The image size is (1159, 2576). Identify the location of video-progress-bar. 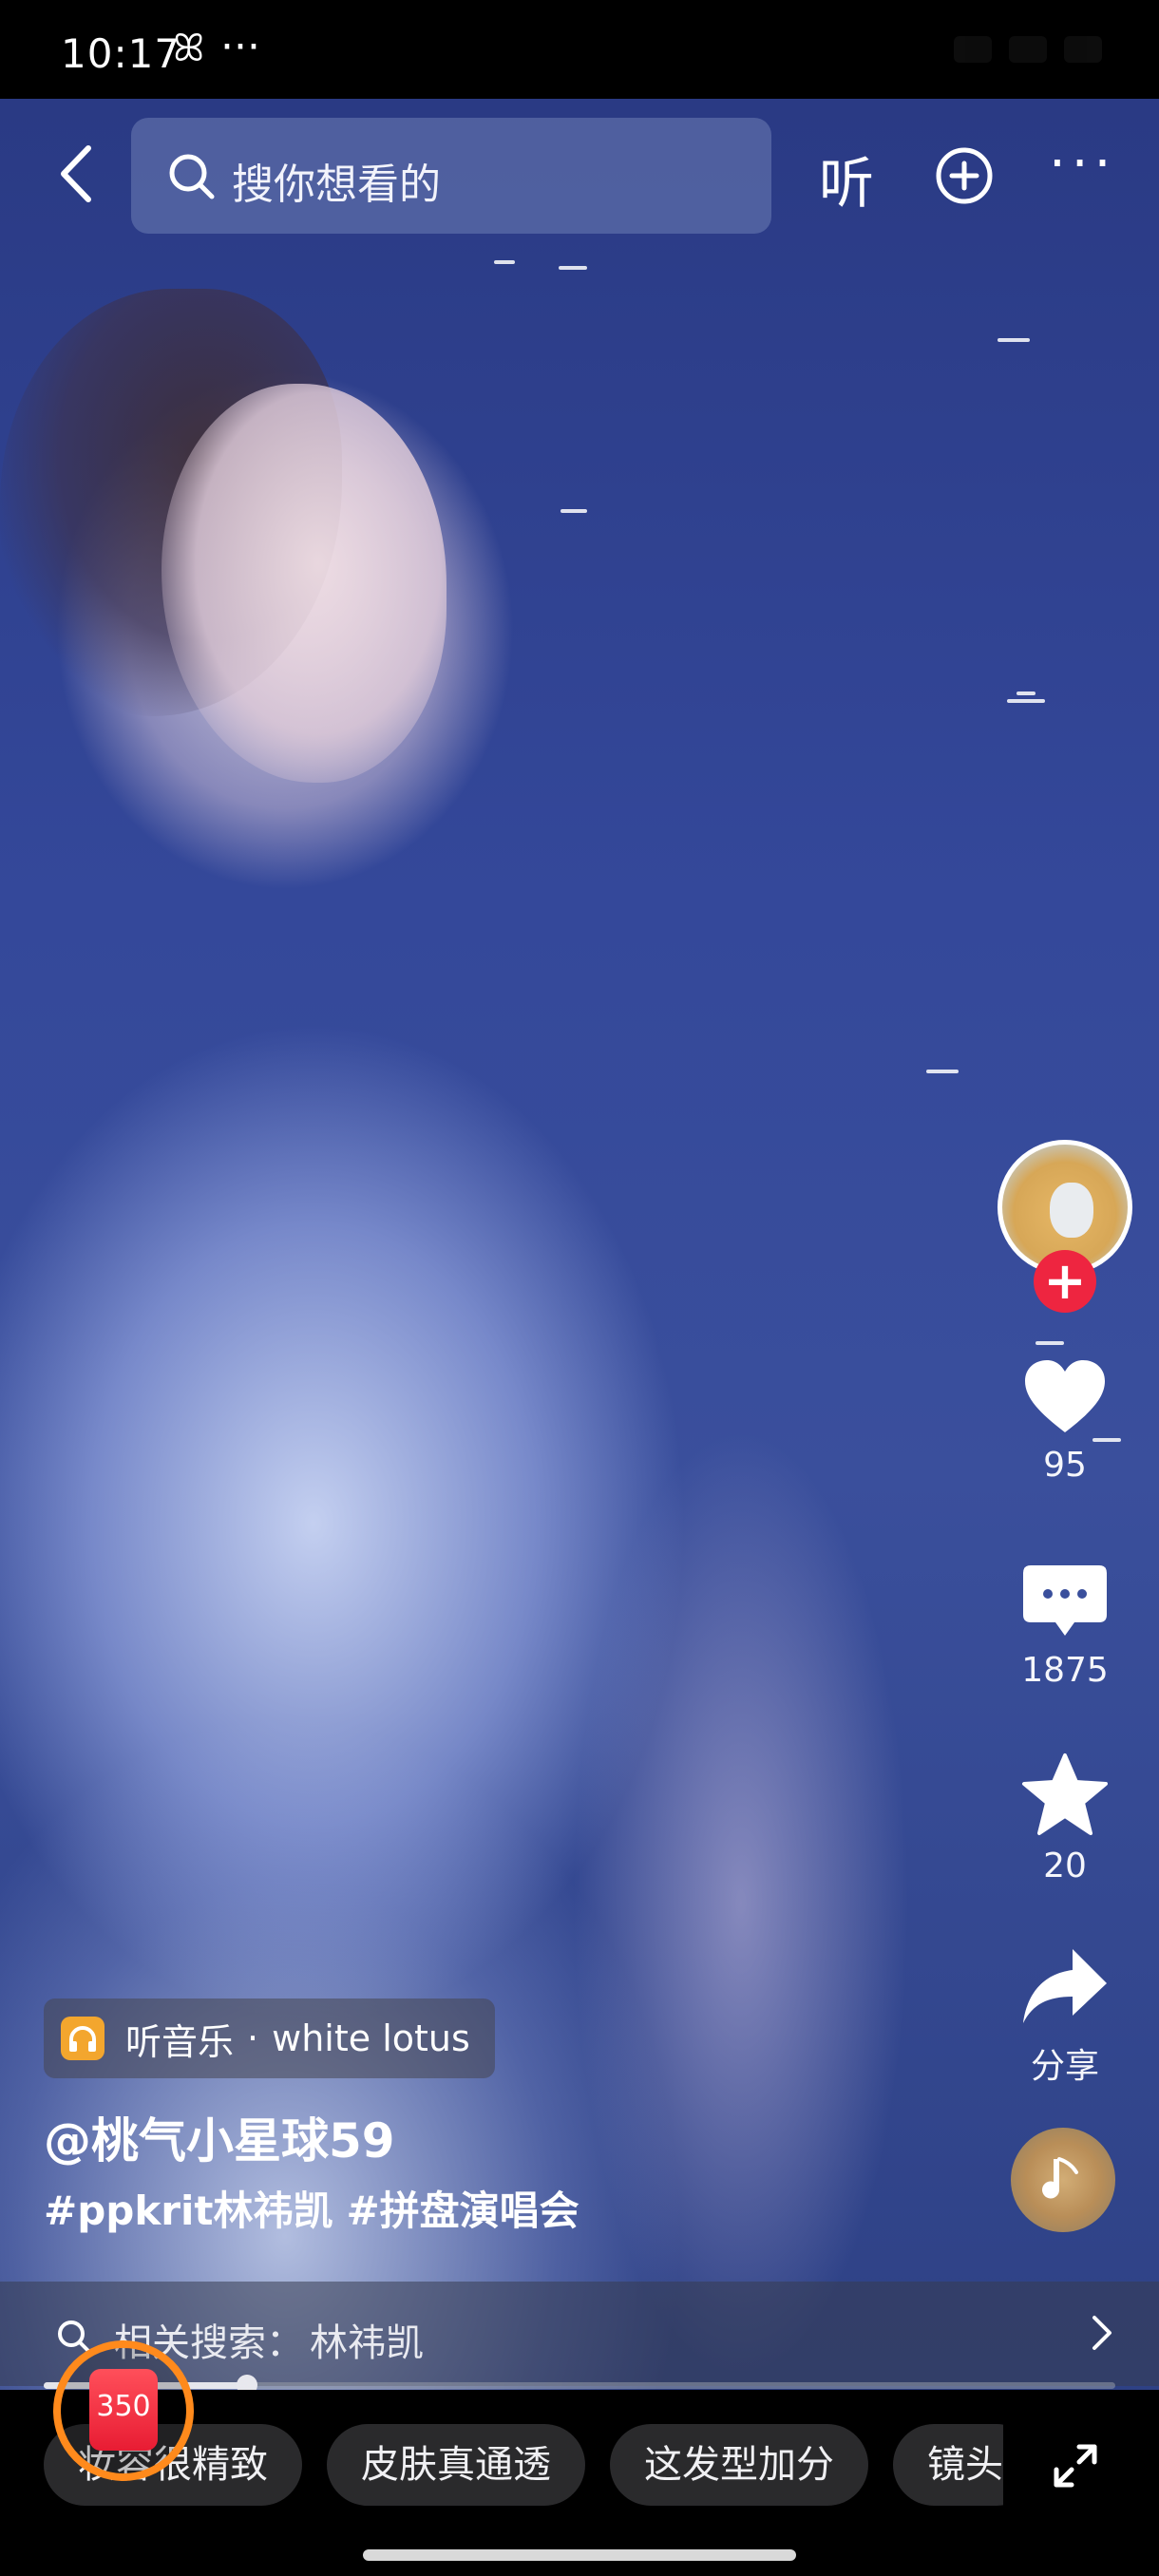
(579, 2385).